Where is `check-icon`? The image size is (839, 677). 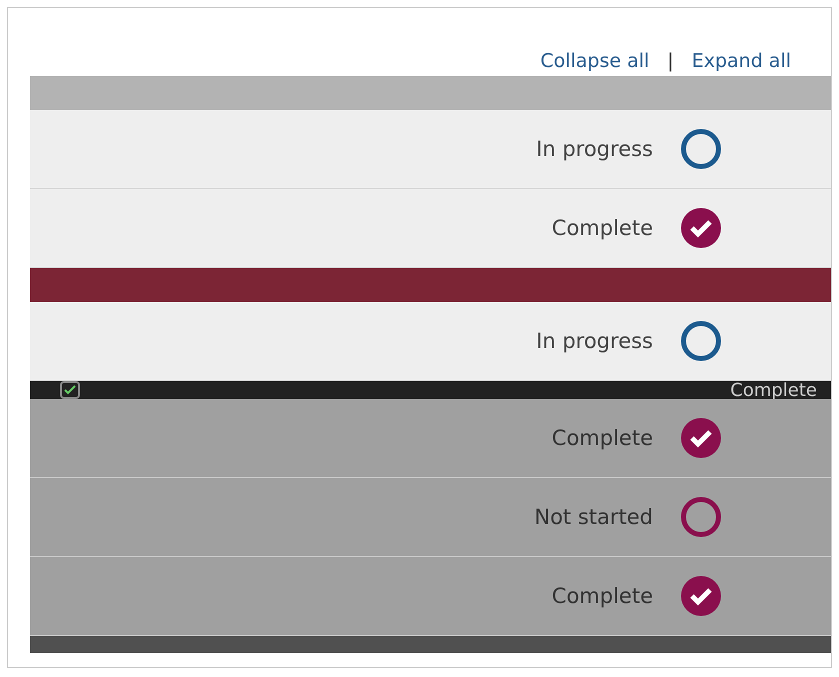 check-icon is located at coordinates (70, 390).